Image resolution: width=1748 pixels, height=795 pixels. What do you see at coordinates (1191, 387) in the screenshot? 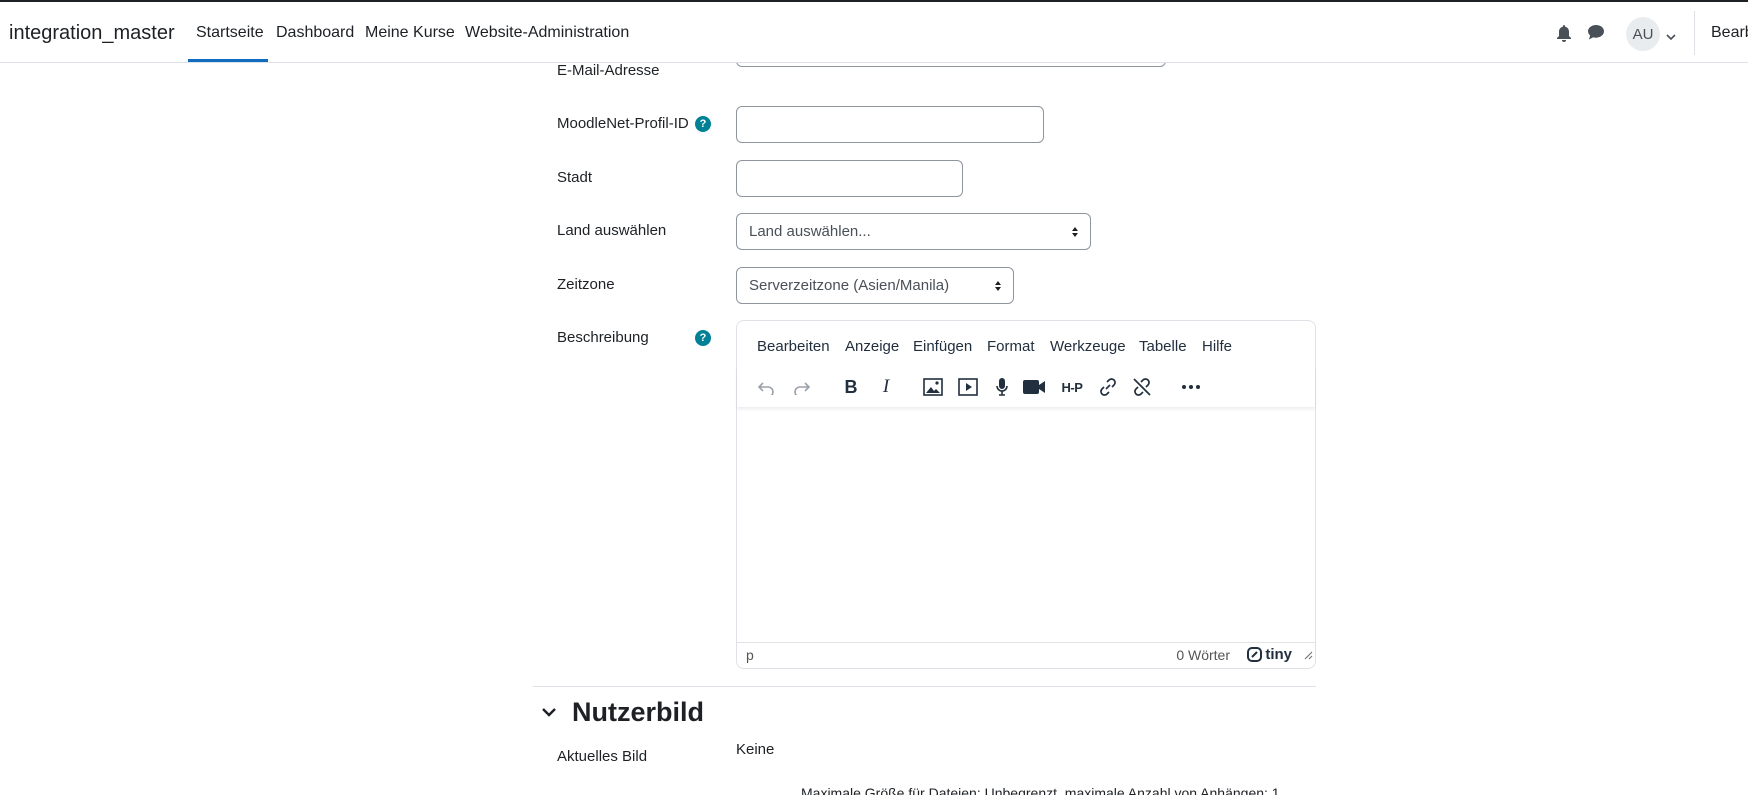
I see `more-icon` at bounding box center [1191, 387].